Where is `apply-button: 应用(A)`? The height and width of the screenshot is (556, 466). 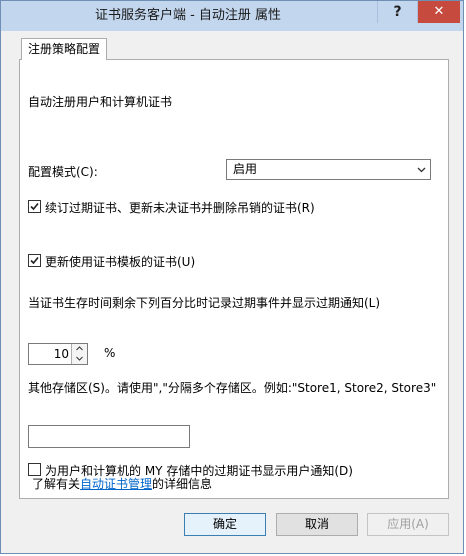 apply-button: 应用(A) is located at coordinates (408, 524).